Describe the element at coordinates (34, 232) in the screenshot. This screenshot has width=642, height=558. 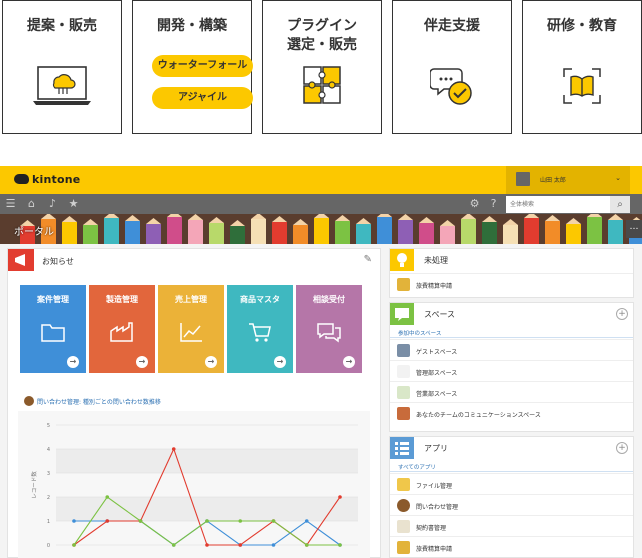
I see `portal-title: ポータル` at that location.